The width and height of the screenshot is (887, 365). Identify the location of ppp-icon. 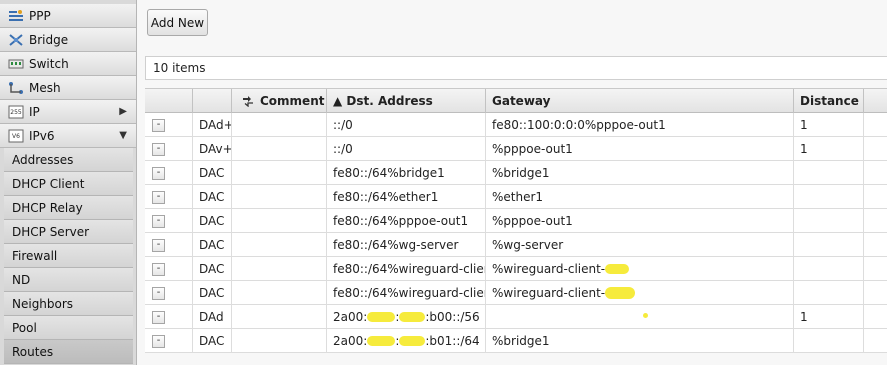
(16, 16).